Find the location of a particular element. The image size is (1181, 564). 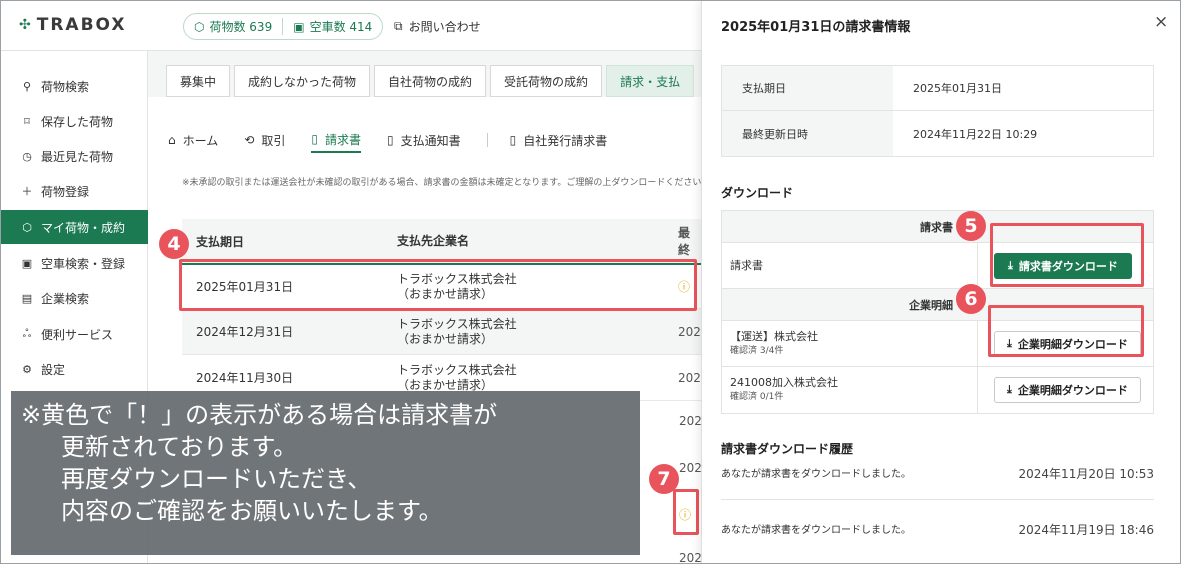

history-item: あなたが請求書をダウンロードしました。 2024年11月19日 18:46 is located at coordinates (937, 530).